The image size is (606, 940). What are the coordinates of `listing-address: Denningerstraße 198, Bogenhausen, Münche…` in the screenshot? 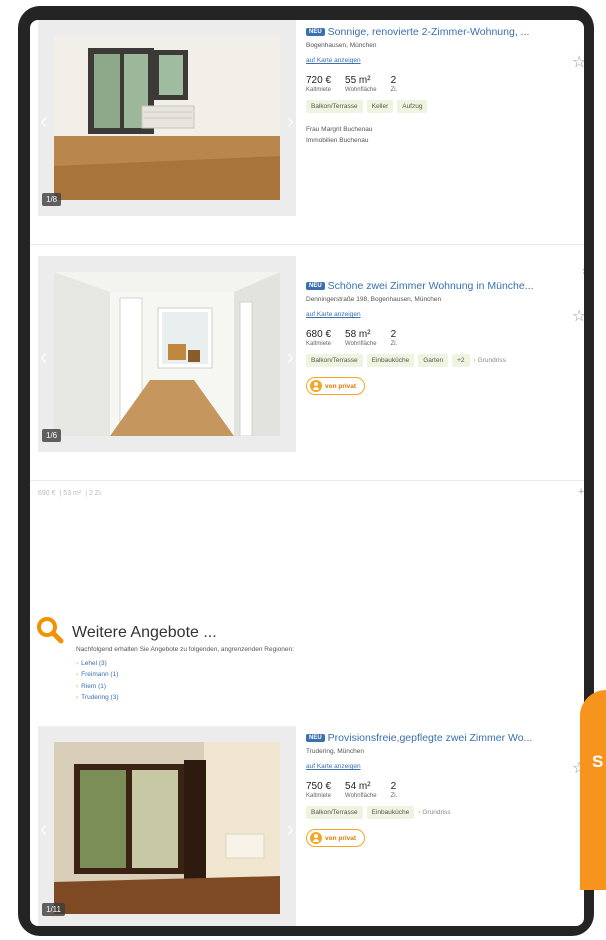 It's located at (374, 300).